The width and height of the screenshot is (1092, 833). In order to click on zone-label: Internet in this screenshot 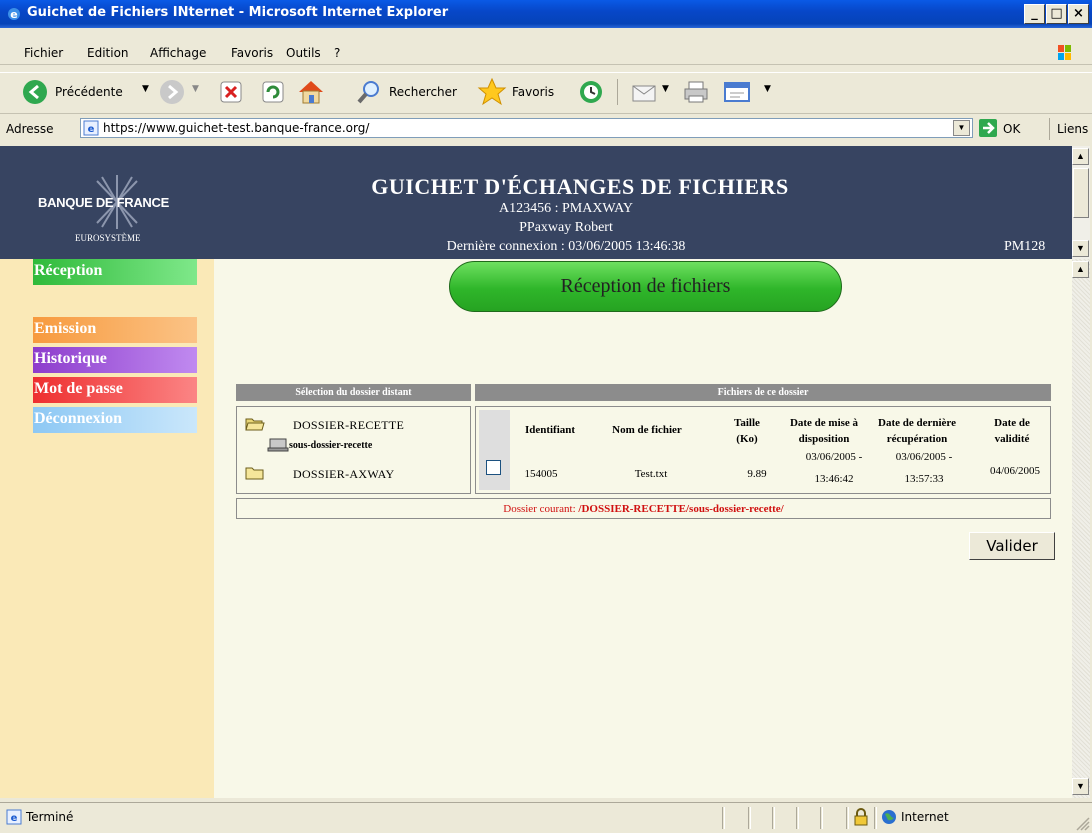, I will do `click(925, 817)`.